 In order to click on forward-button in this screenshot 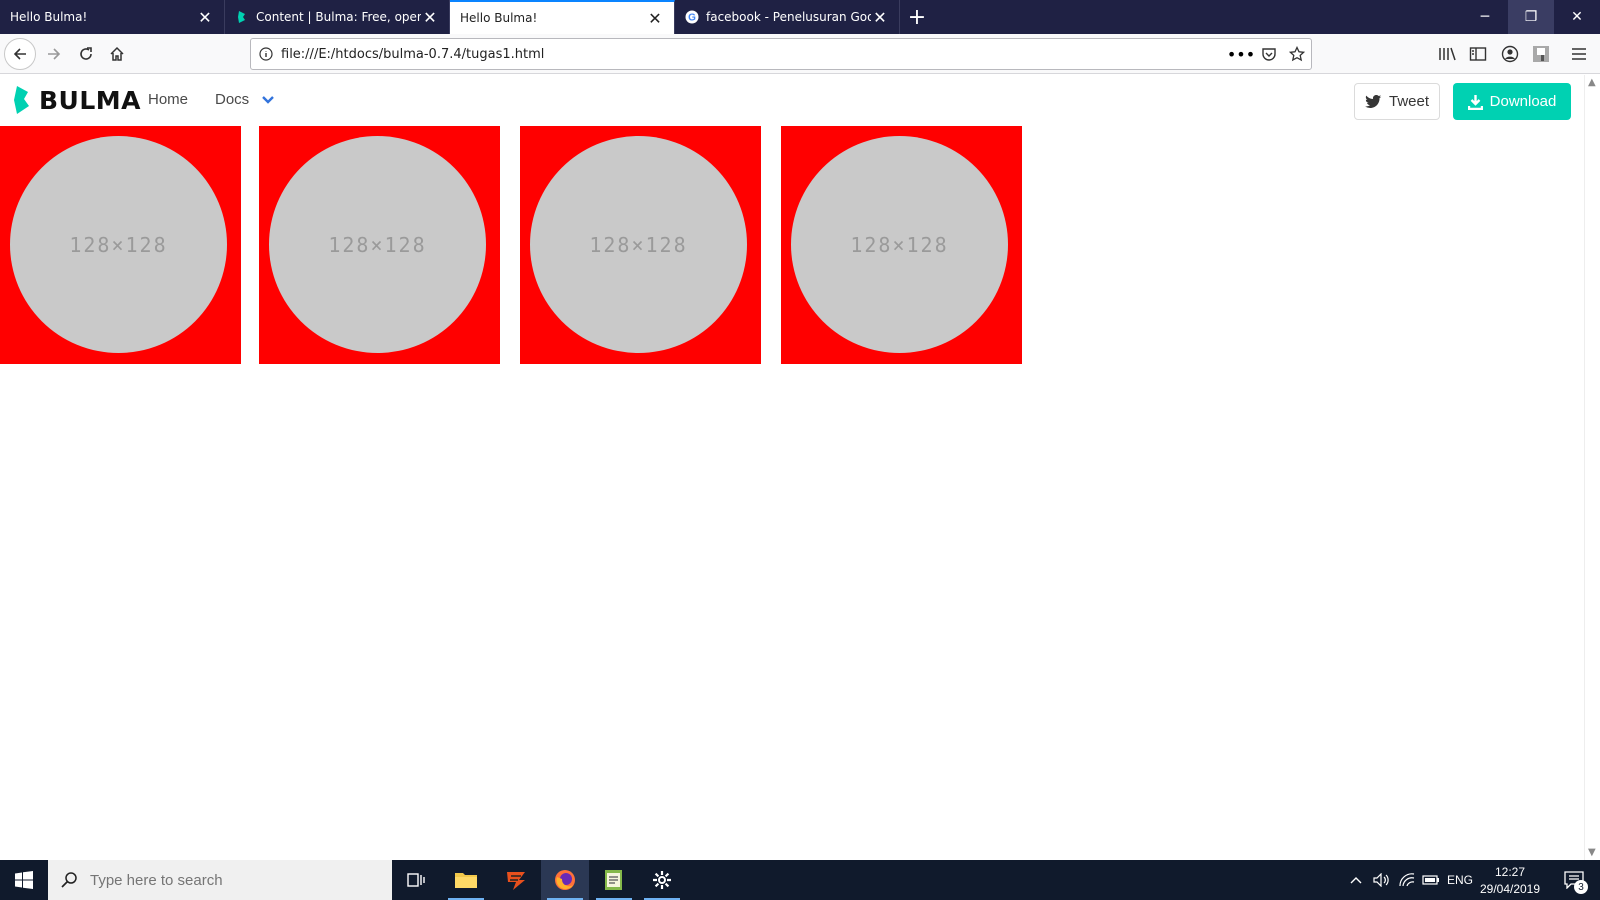, I will do `click(54, 54)`.